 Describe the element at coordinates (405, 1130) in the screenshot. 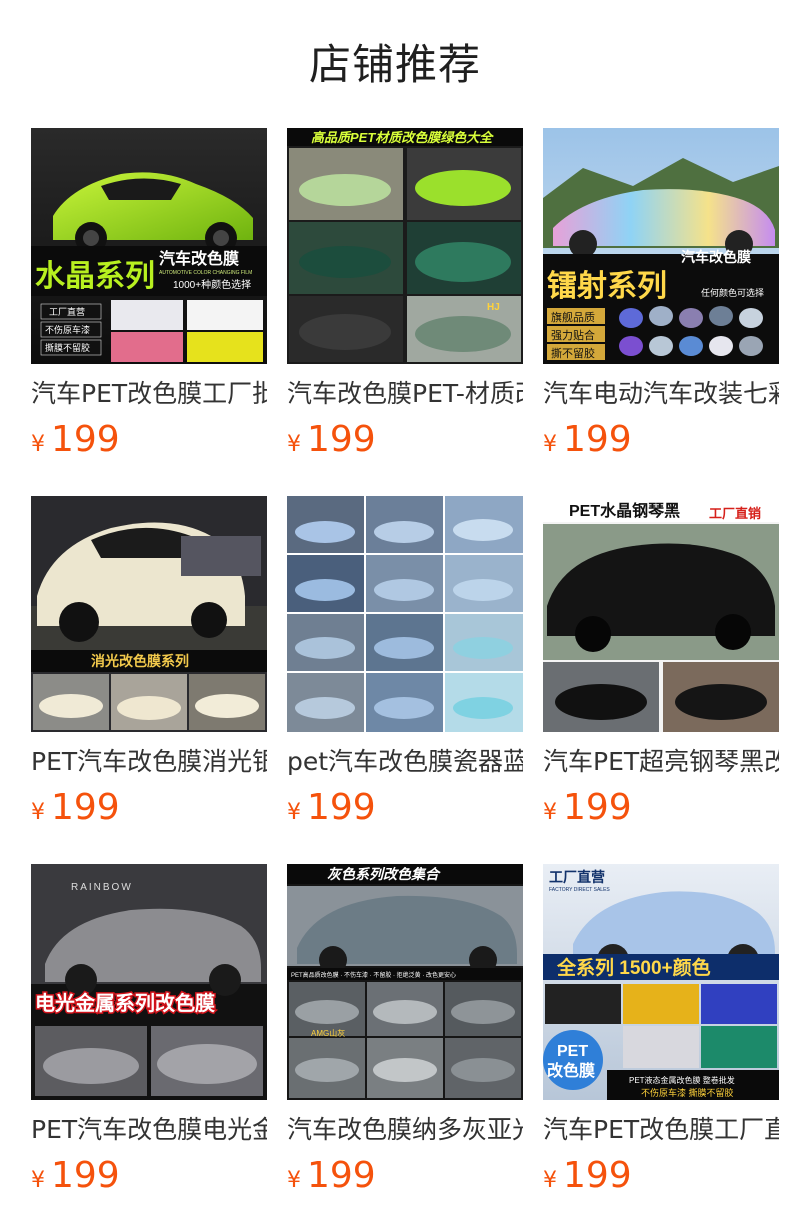

I see `product-name: 汽车改色膜纳多灰亚光` at that location.